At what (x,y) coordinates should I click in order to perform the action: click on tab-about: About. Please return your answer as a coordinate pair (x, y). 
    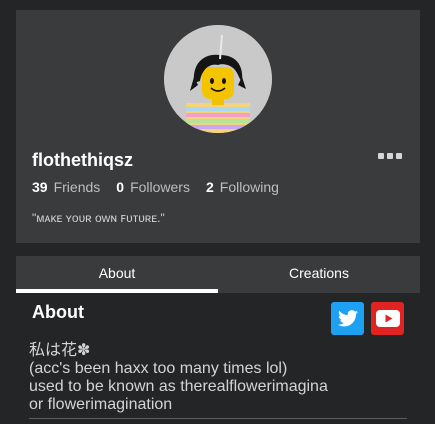
    Looking at the image, I should click on (117, 274).